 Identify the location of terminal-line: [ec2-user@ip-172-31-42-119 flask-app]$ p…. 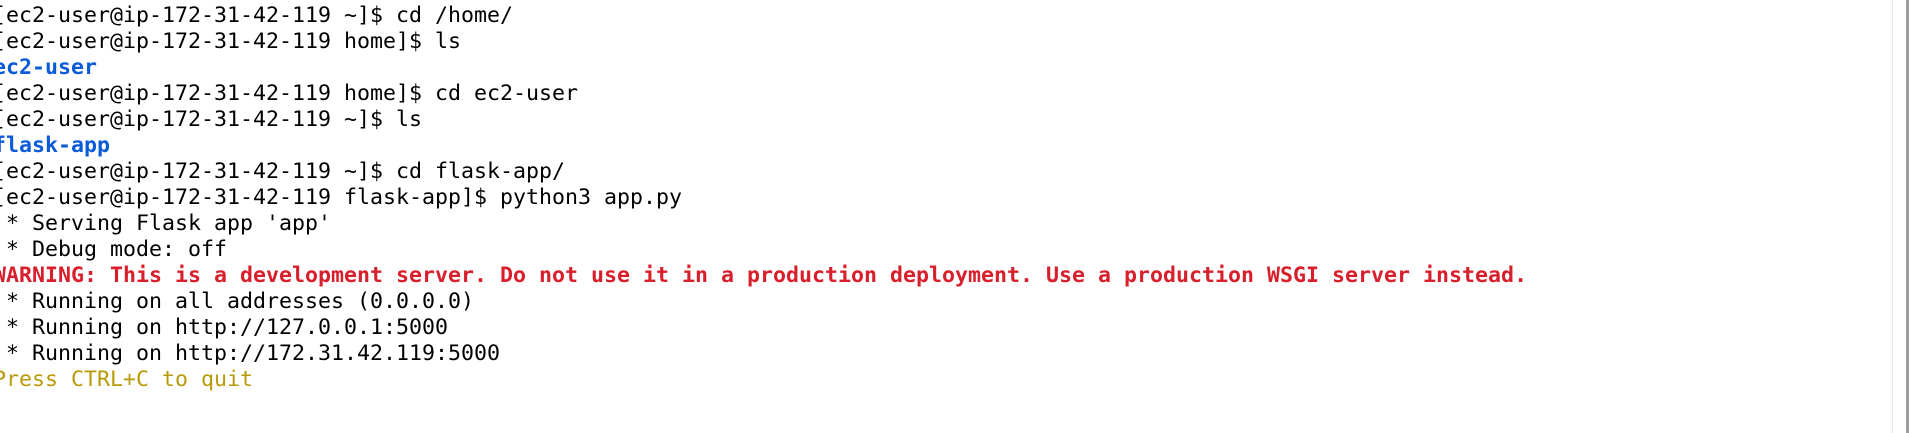
(341, 197).